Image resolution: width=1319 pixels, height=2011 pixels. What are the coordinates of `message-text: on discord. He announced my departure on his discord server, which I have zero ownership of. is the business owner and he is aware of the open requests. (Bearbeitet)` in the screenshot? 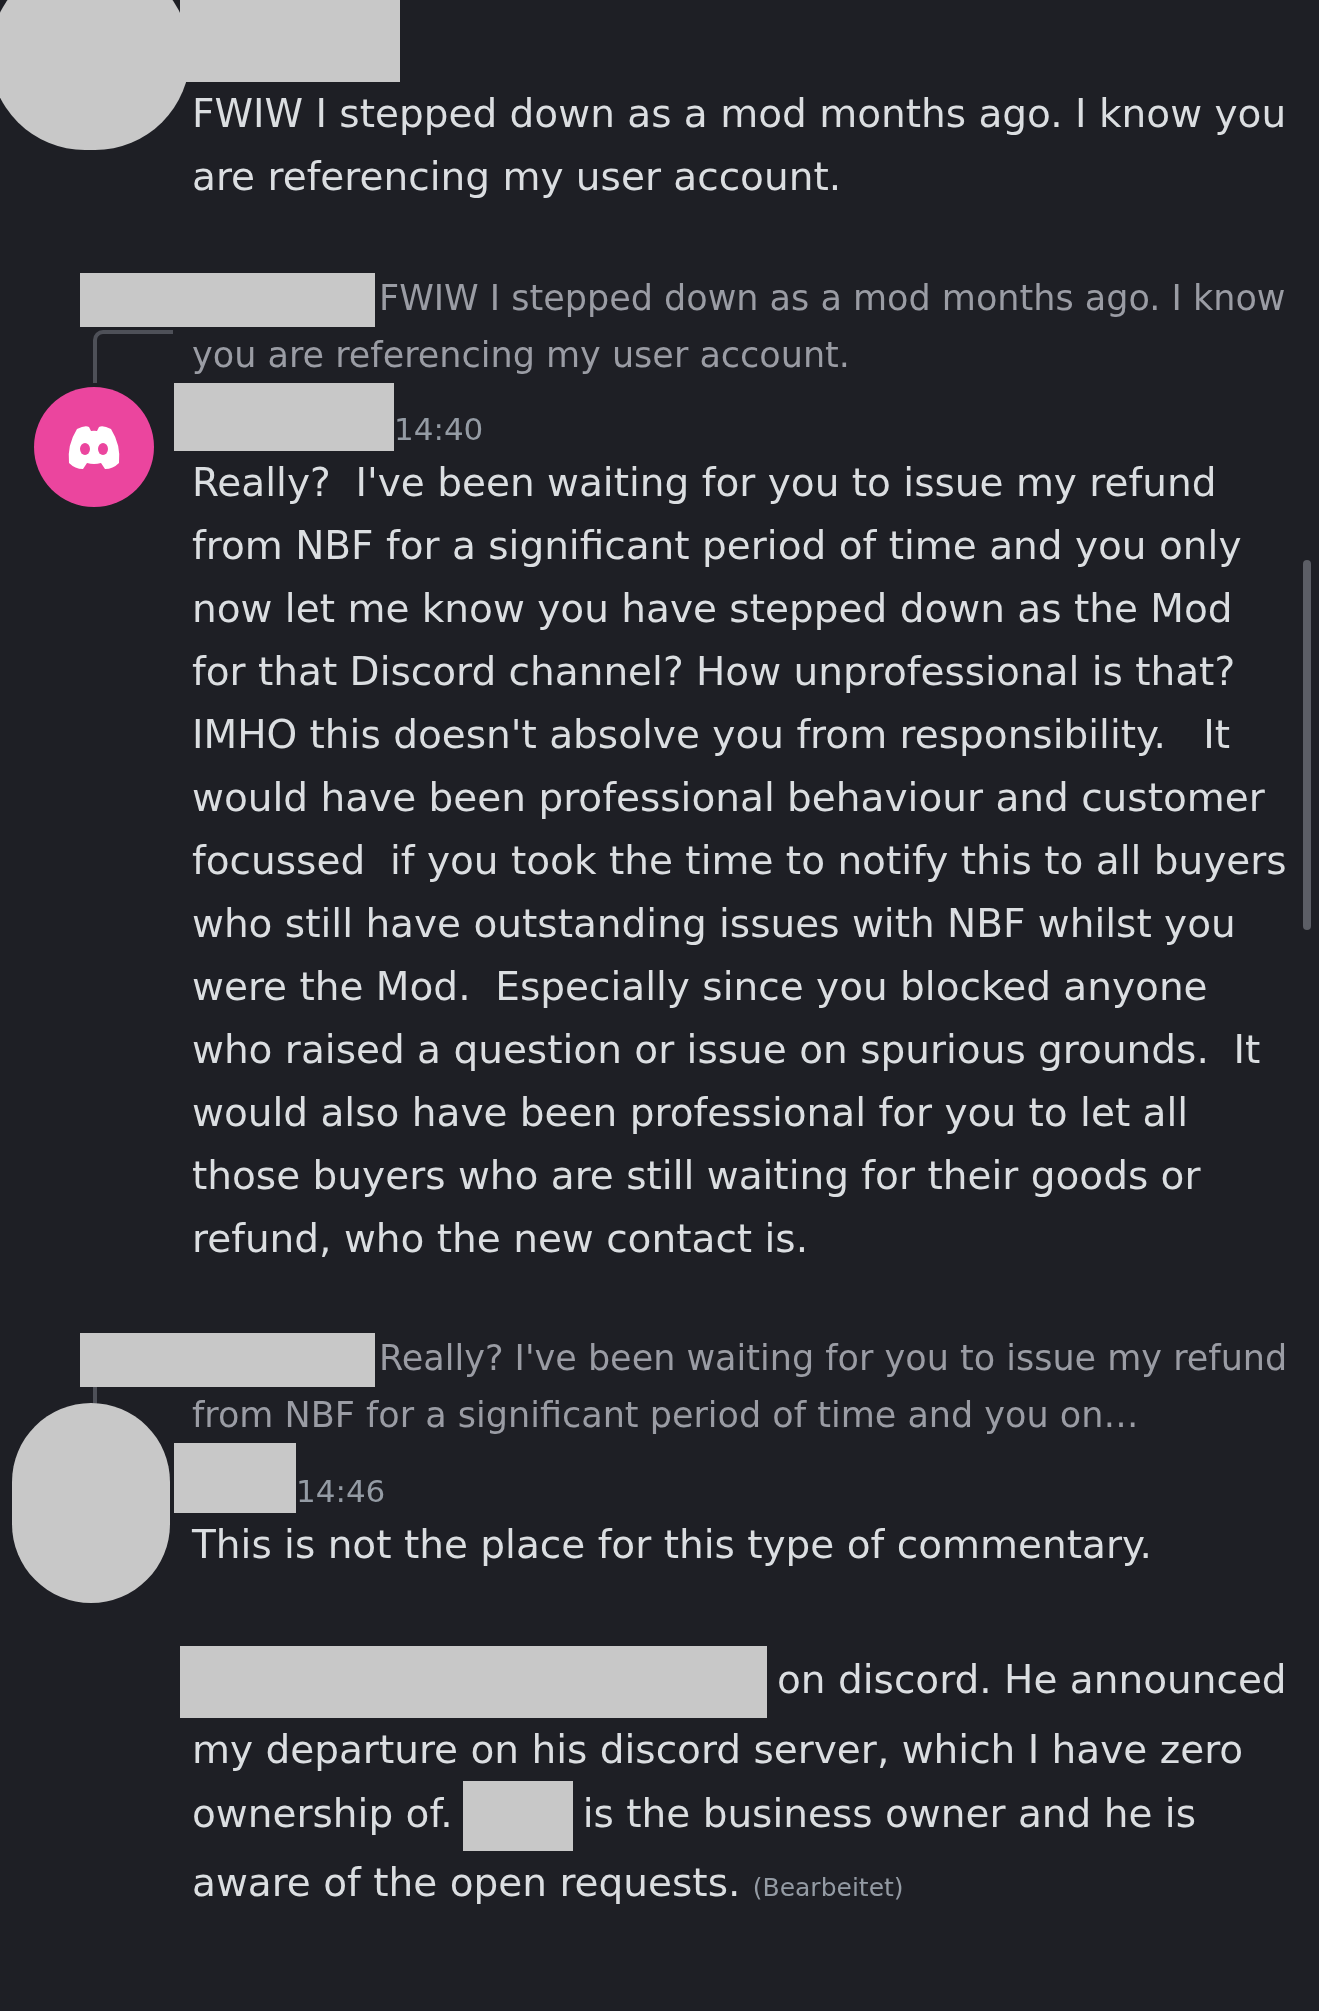 It's located at (743, 1782).